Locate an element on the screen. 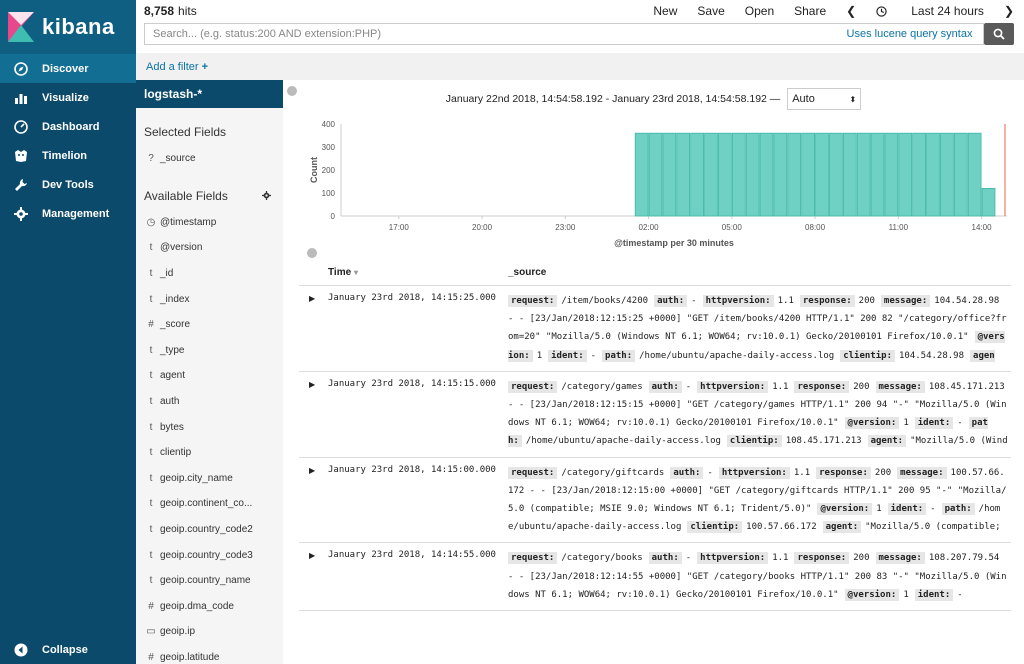  selected-fields-list: ? _source is located at coordinates (209, 159).